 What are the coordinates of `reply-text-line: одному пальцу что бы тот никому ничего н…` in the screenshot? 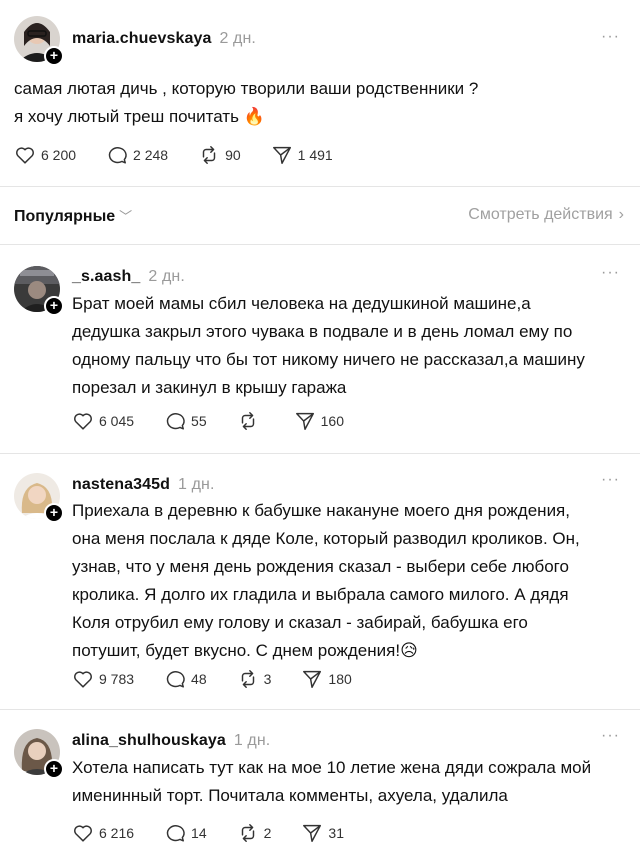 It's located at (328, 359).